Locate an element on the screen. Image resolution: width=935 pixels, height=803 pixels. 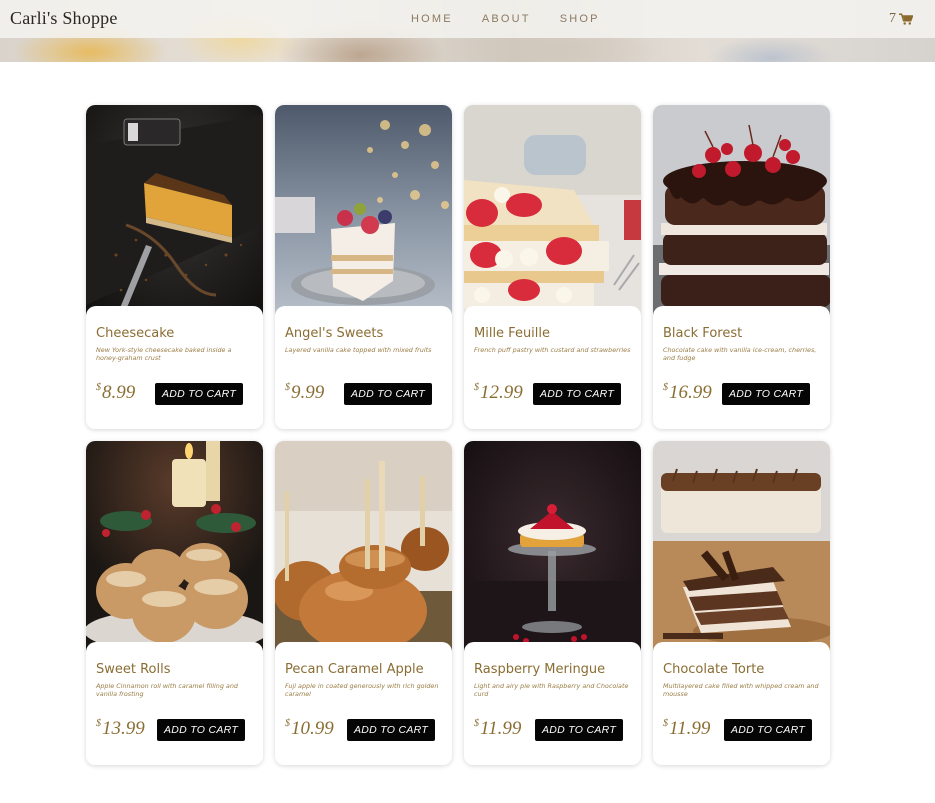
shopping-cart-icon is located at coordinates (906, 19).